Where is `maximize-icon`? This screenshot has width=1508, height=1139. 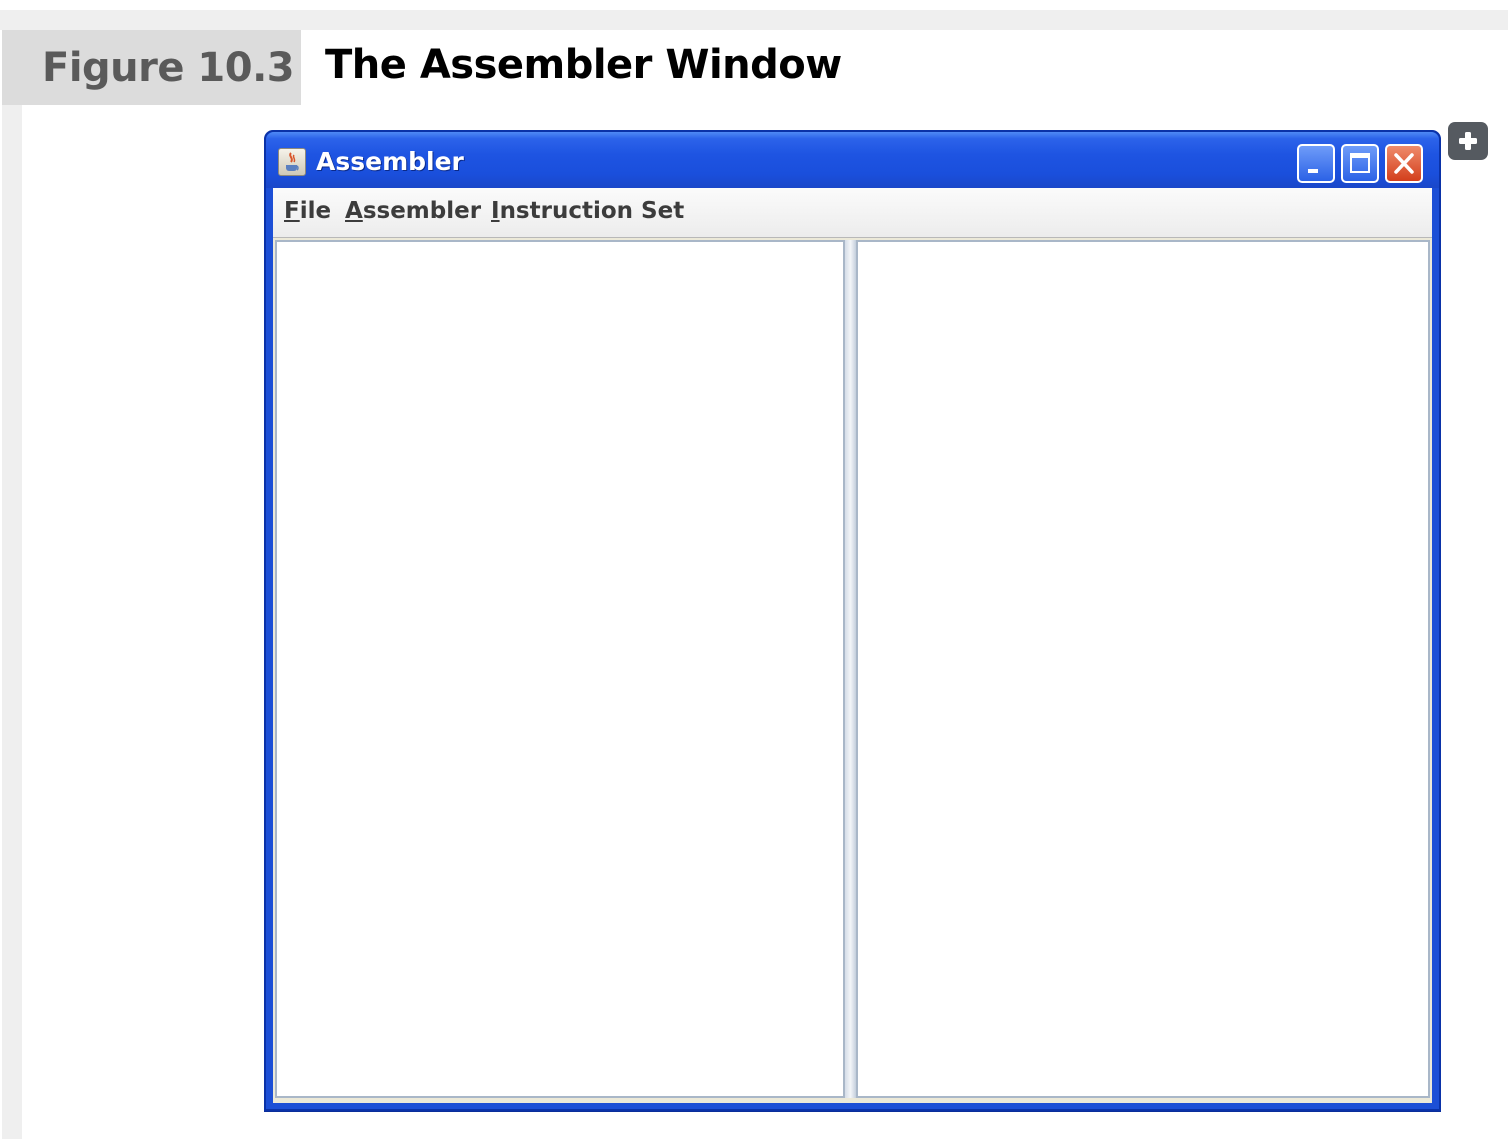
maximize-icon is located at coordinates (1360, 163).